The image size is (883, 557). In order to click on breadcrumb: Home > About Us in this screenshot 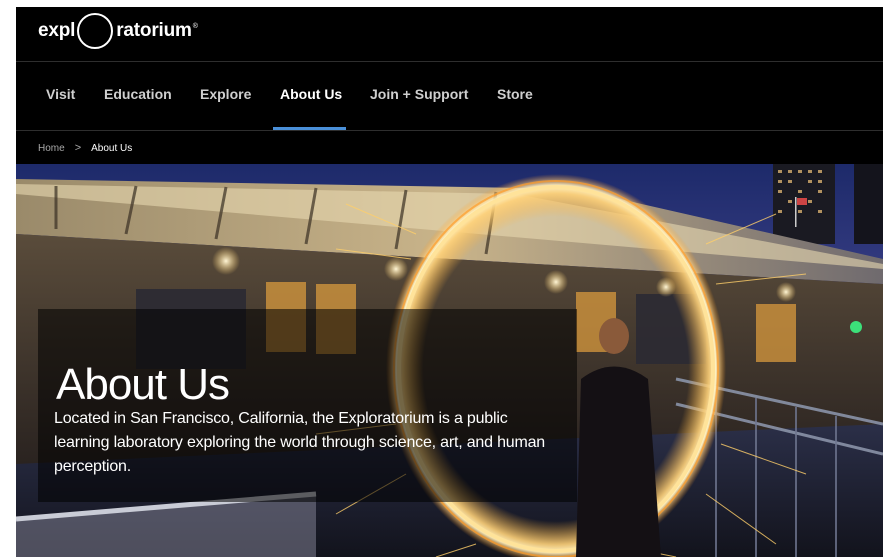, I will do `click(85, 148)`.